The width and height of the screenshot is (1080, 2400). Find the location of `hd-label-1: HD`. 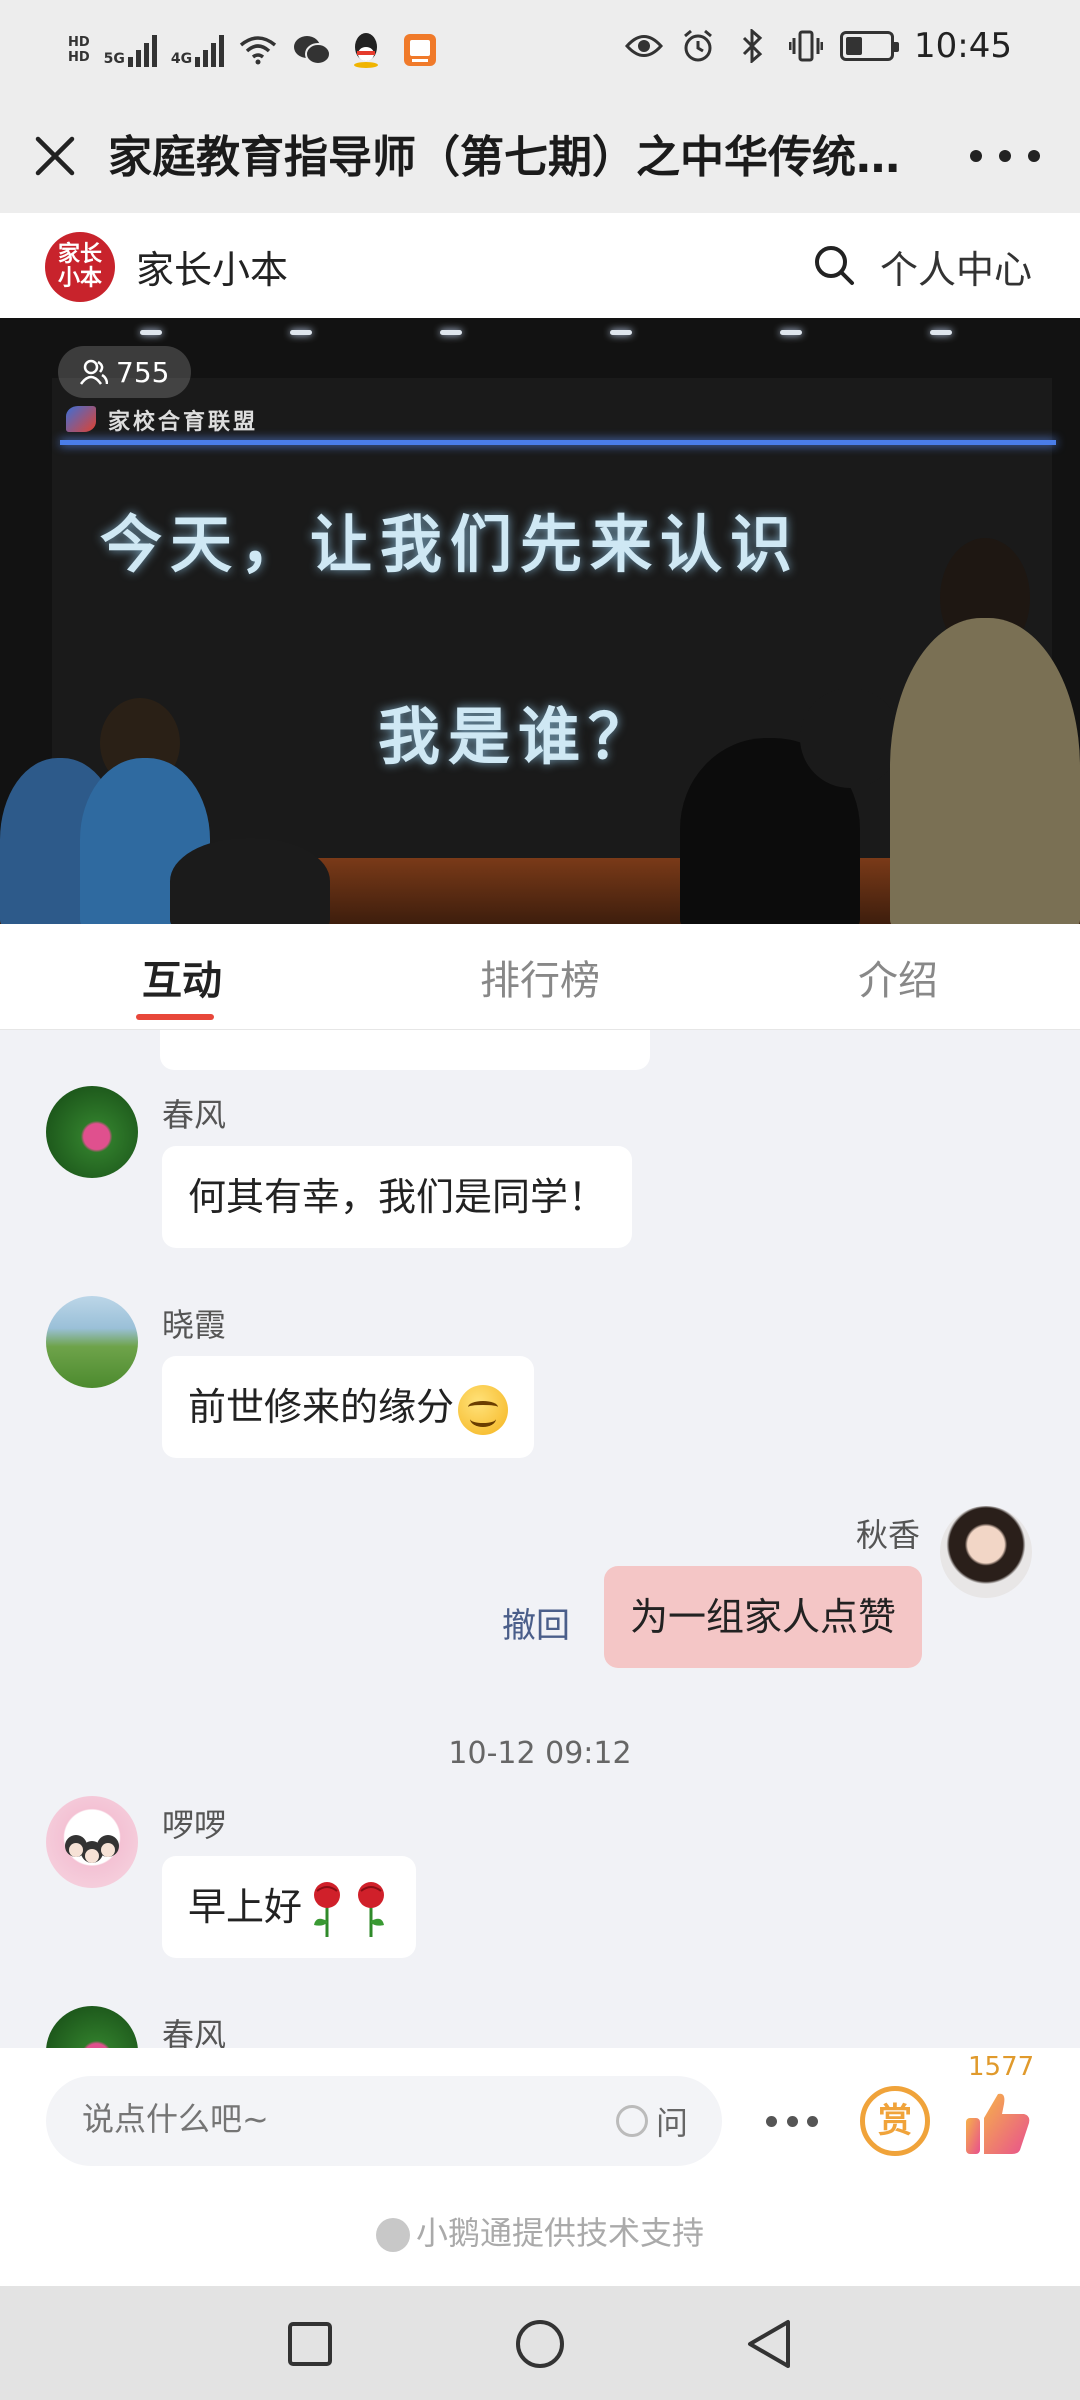

hd-label-1: HD is located at coordinates (79, 42).